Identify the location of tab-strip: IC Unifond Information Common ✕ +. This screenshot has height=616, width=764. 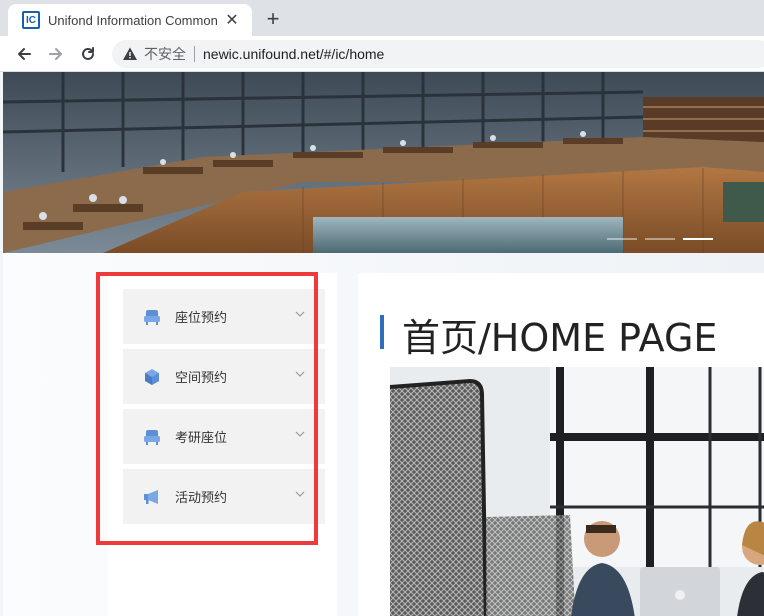
(382, 18).